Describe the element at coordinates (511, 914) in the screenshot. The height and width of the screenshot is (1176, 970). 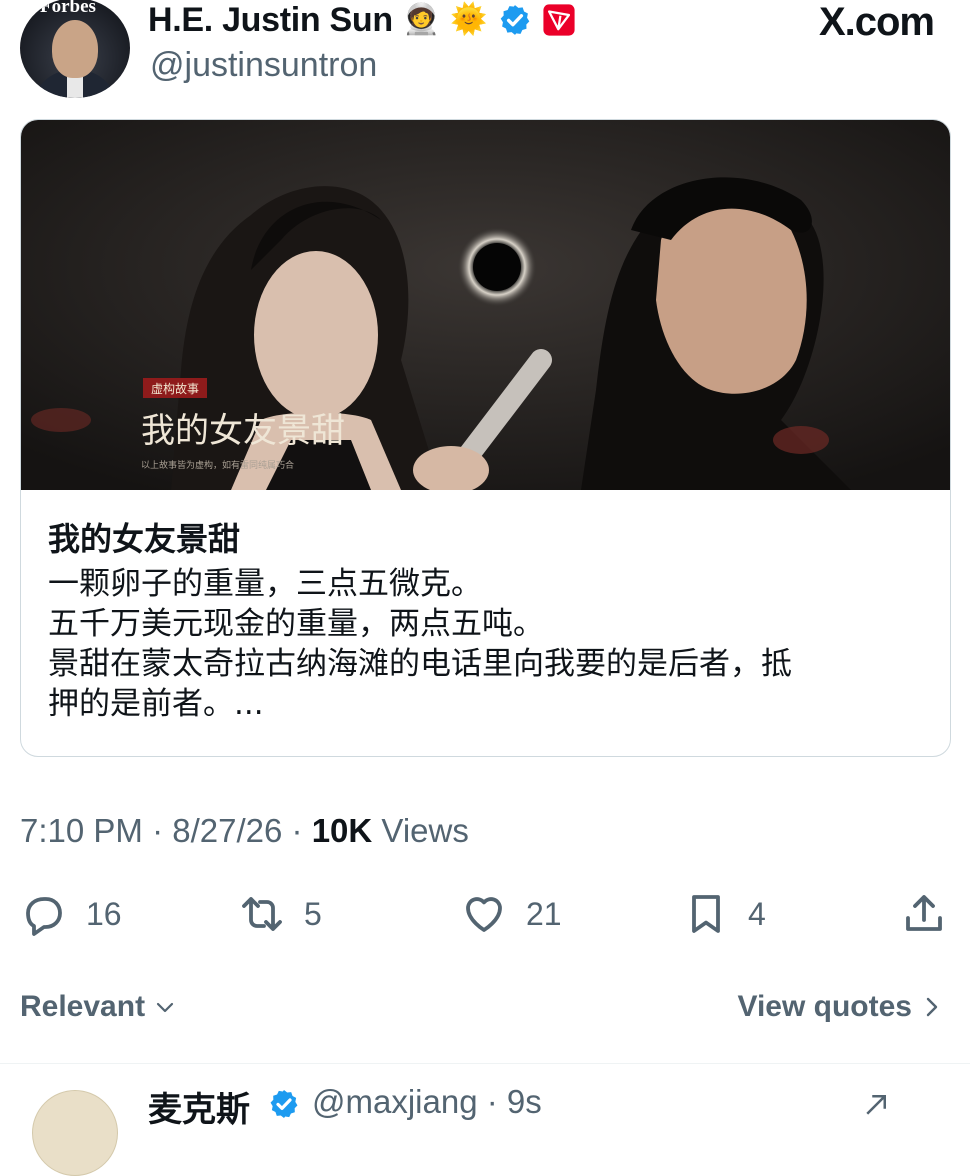
I see `like-button: 21` at that location.